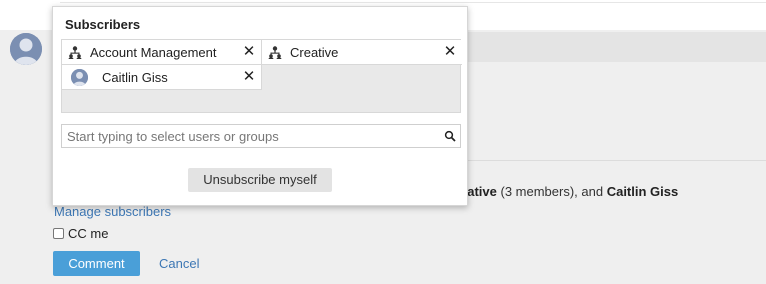  What do you see at coordinates (314, 52) in the screenshot?
I see `chip-label: Creative` at bounding box center [314, 52].